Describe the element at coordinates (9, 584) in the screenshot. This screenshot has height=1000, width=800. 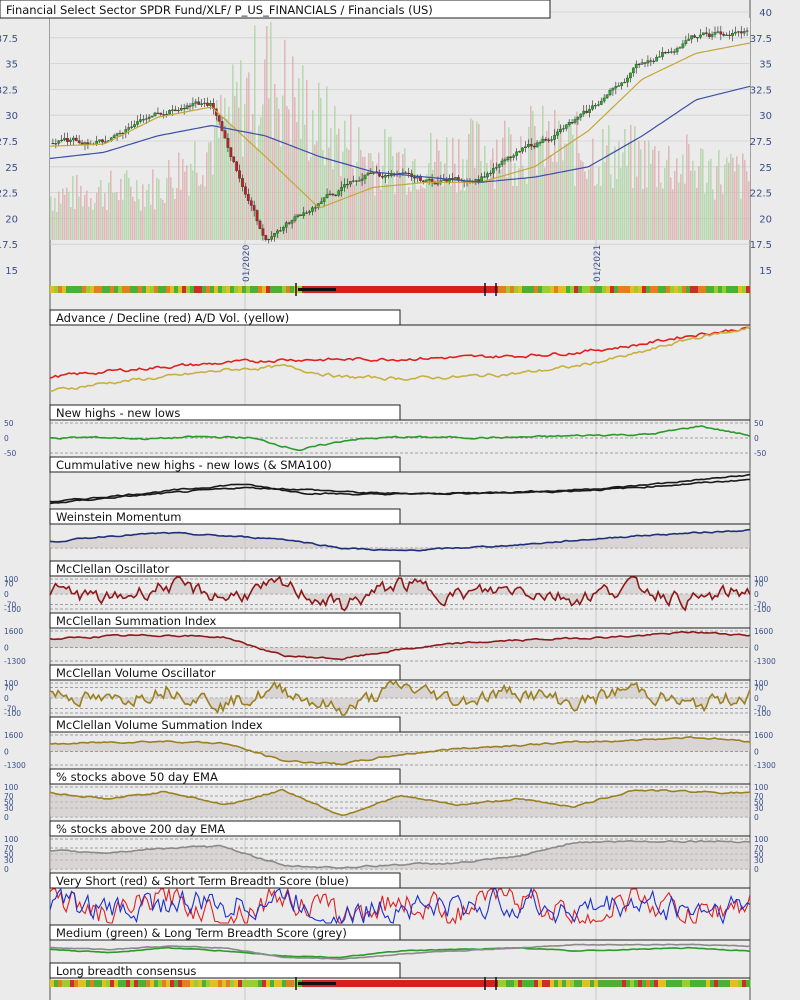
I see `mcclellan-osc-y-tick-left: 70` at that location.